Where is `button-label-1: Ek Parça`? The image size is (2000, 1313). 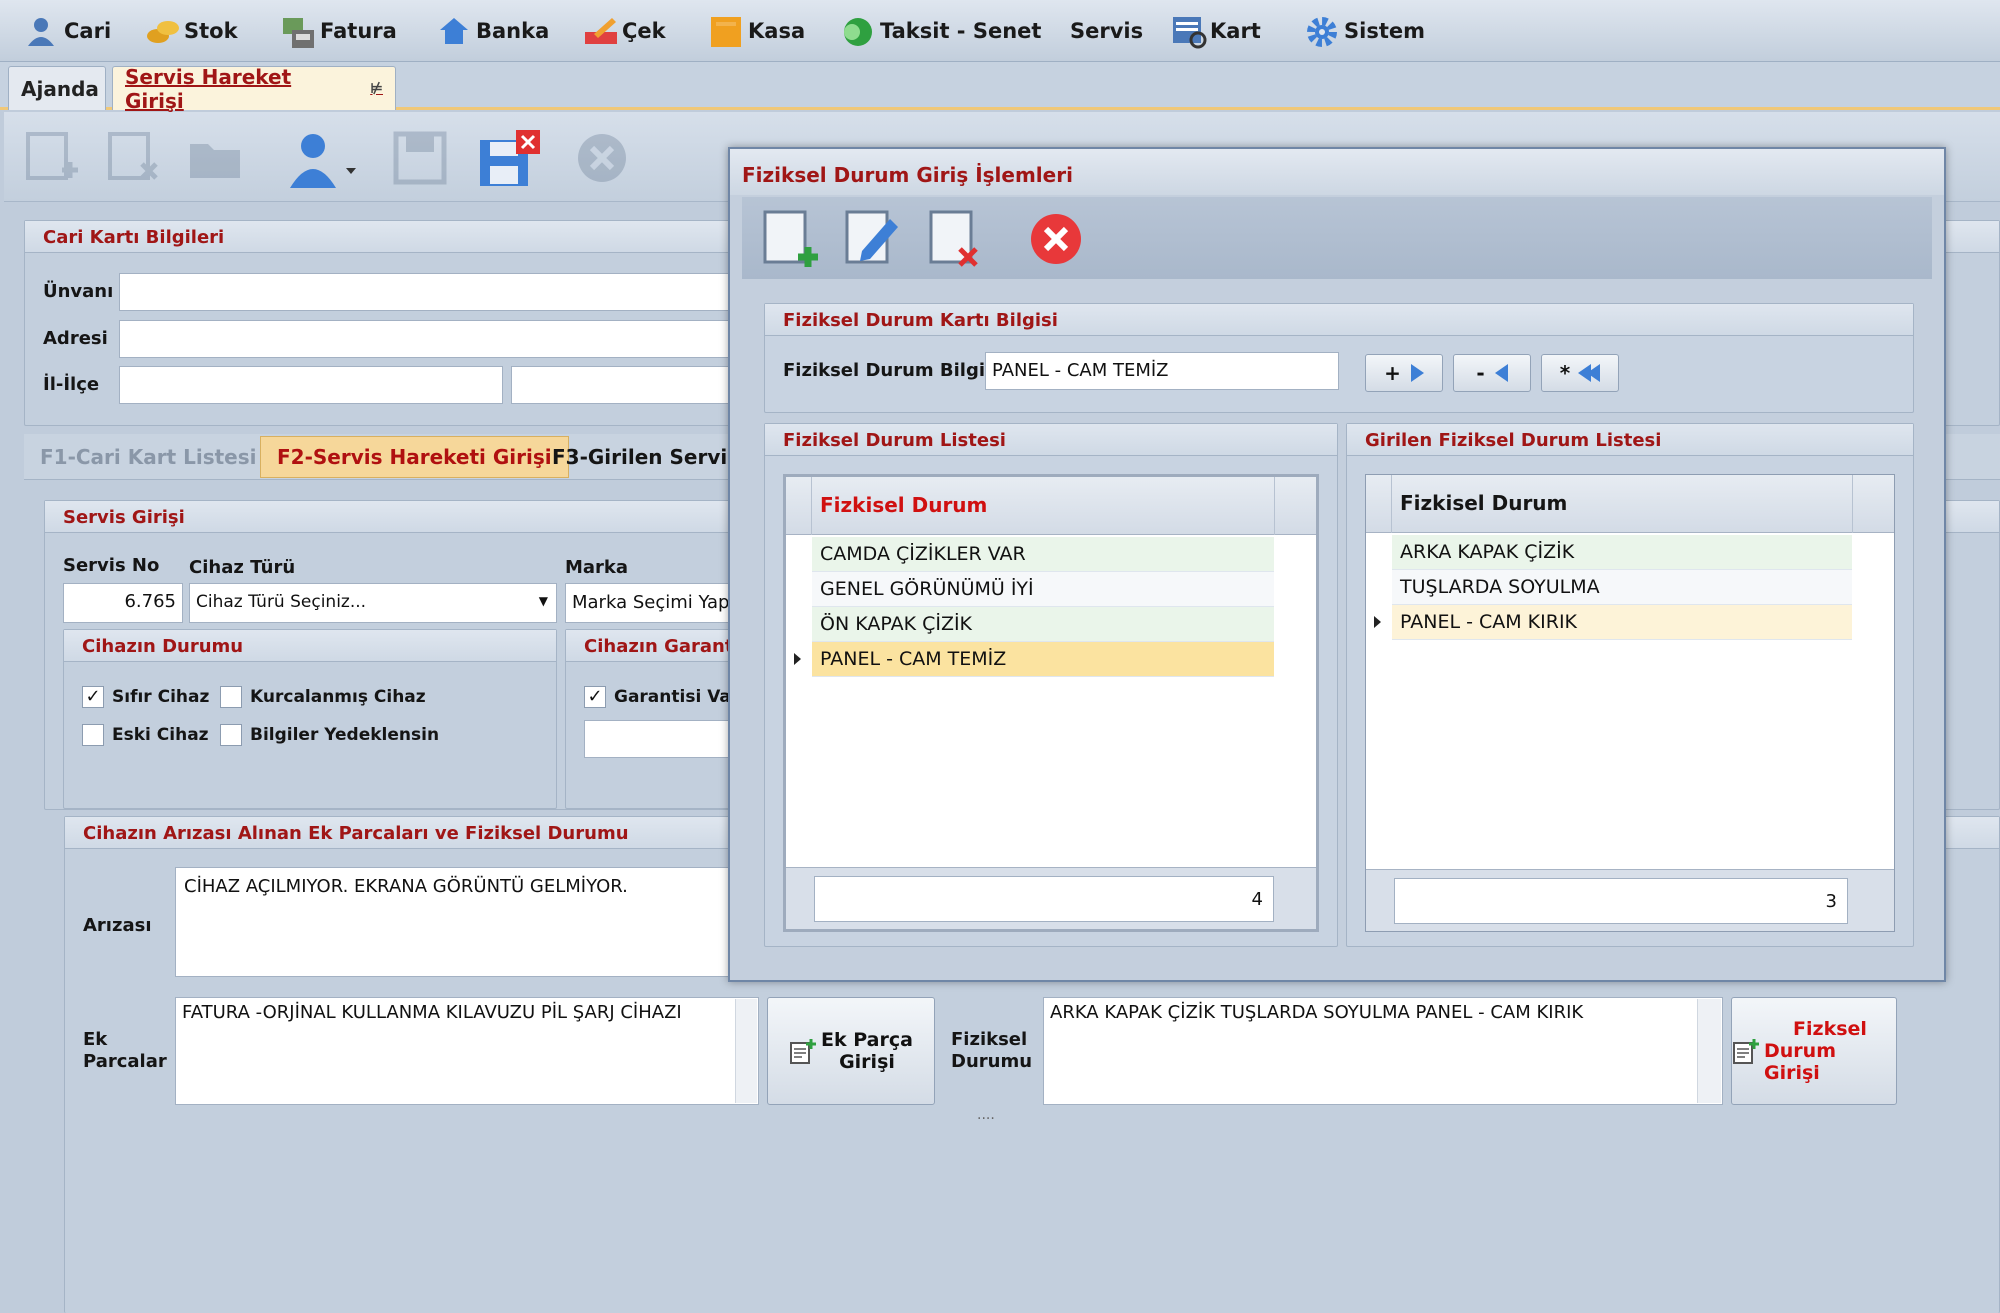
button-label-1: Ek Parça is located at coordinates (867, 1040).